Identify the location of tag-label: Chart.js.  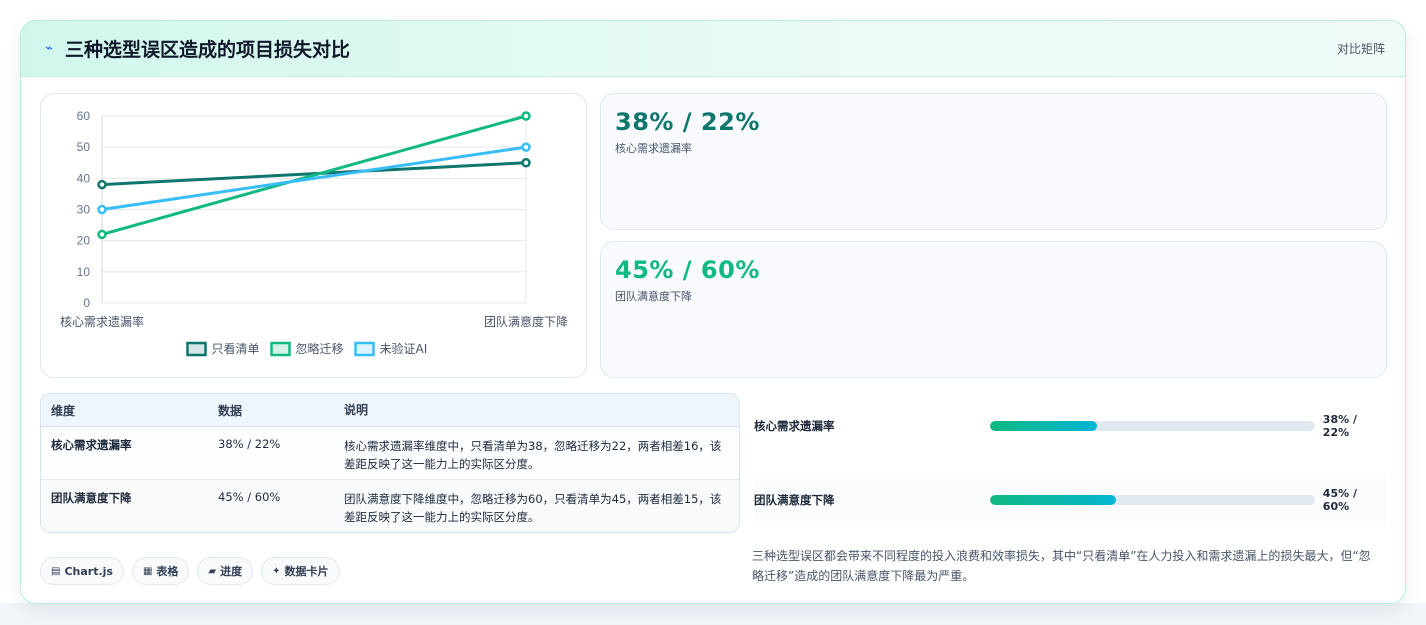
(88, 571).